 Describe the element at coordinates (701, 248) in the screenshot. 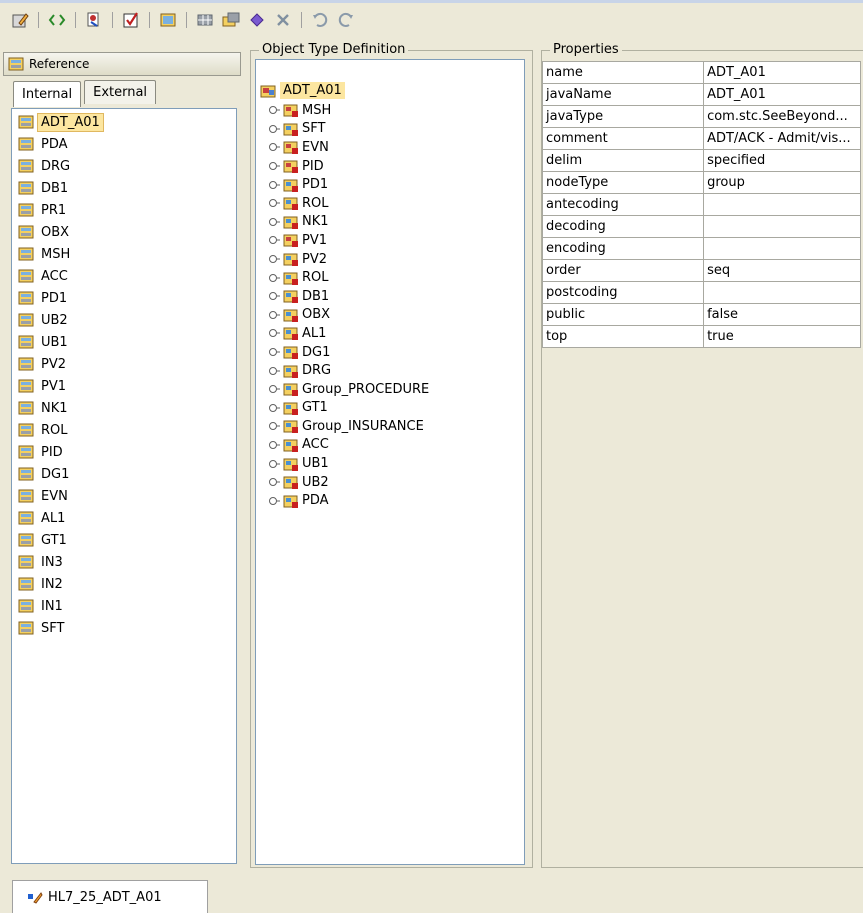

I see `property-row: encoding` at that location.